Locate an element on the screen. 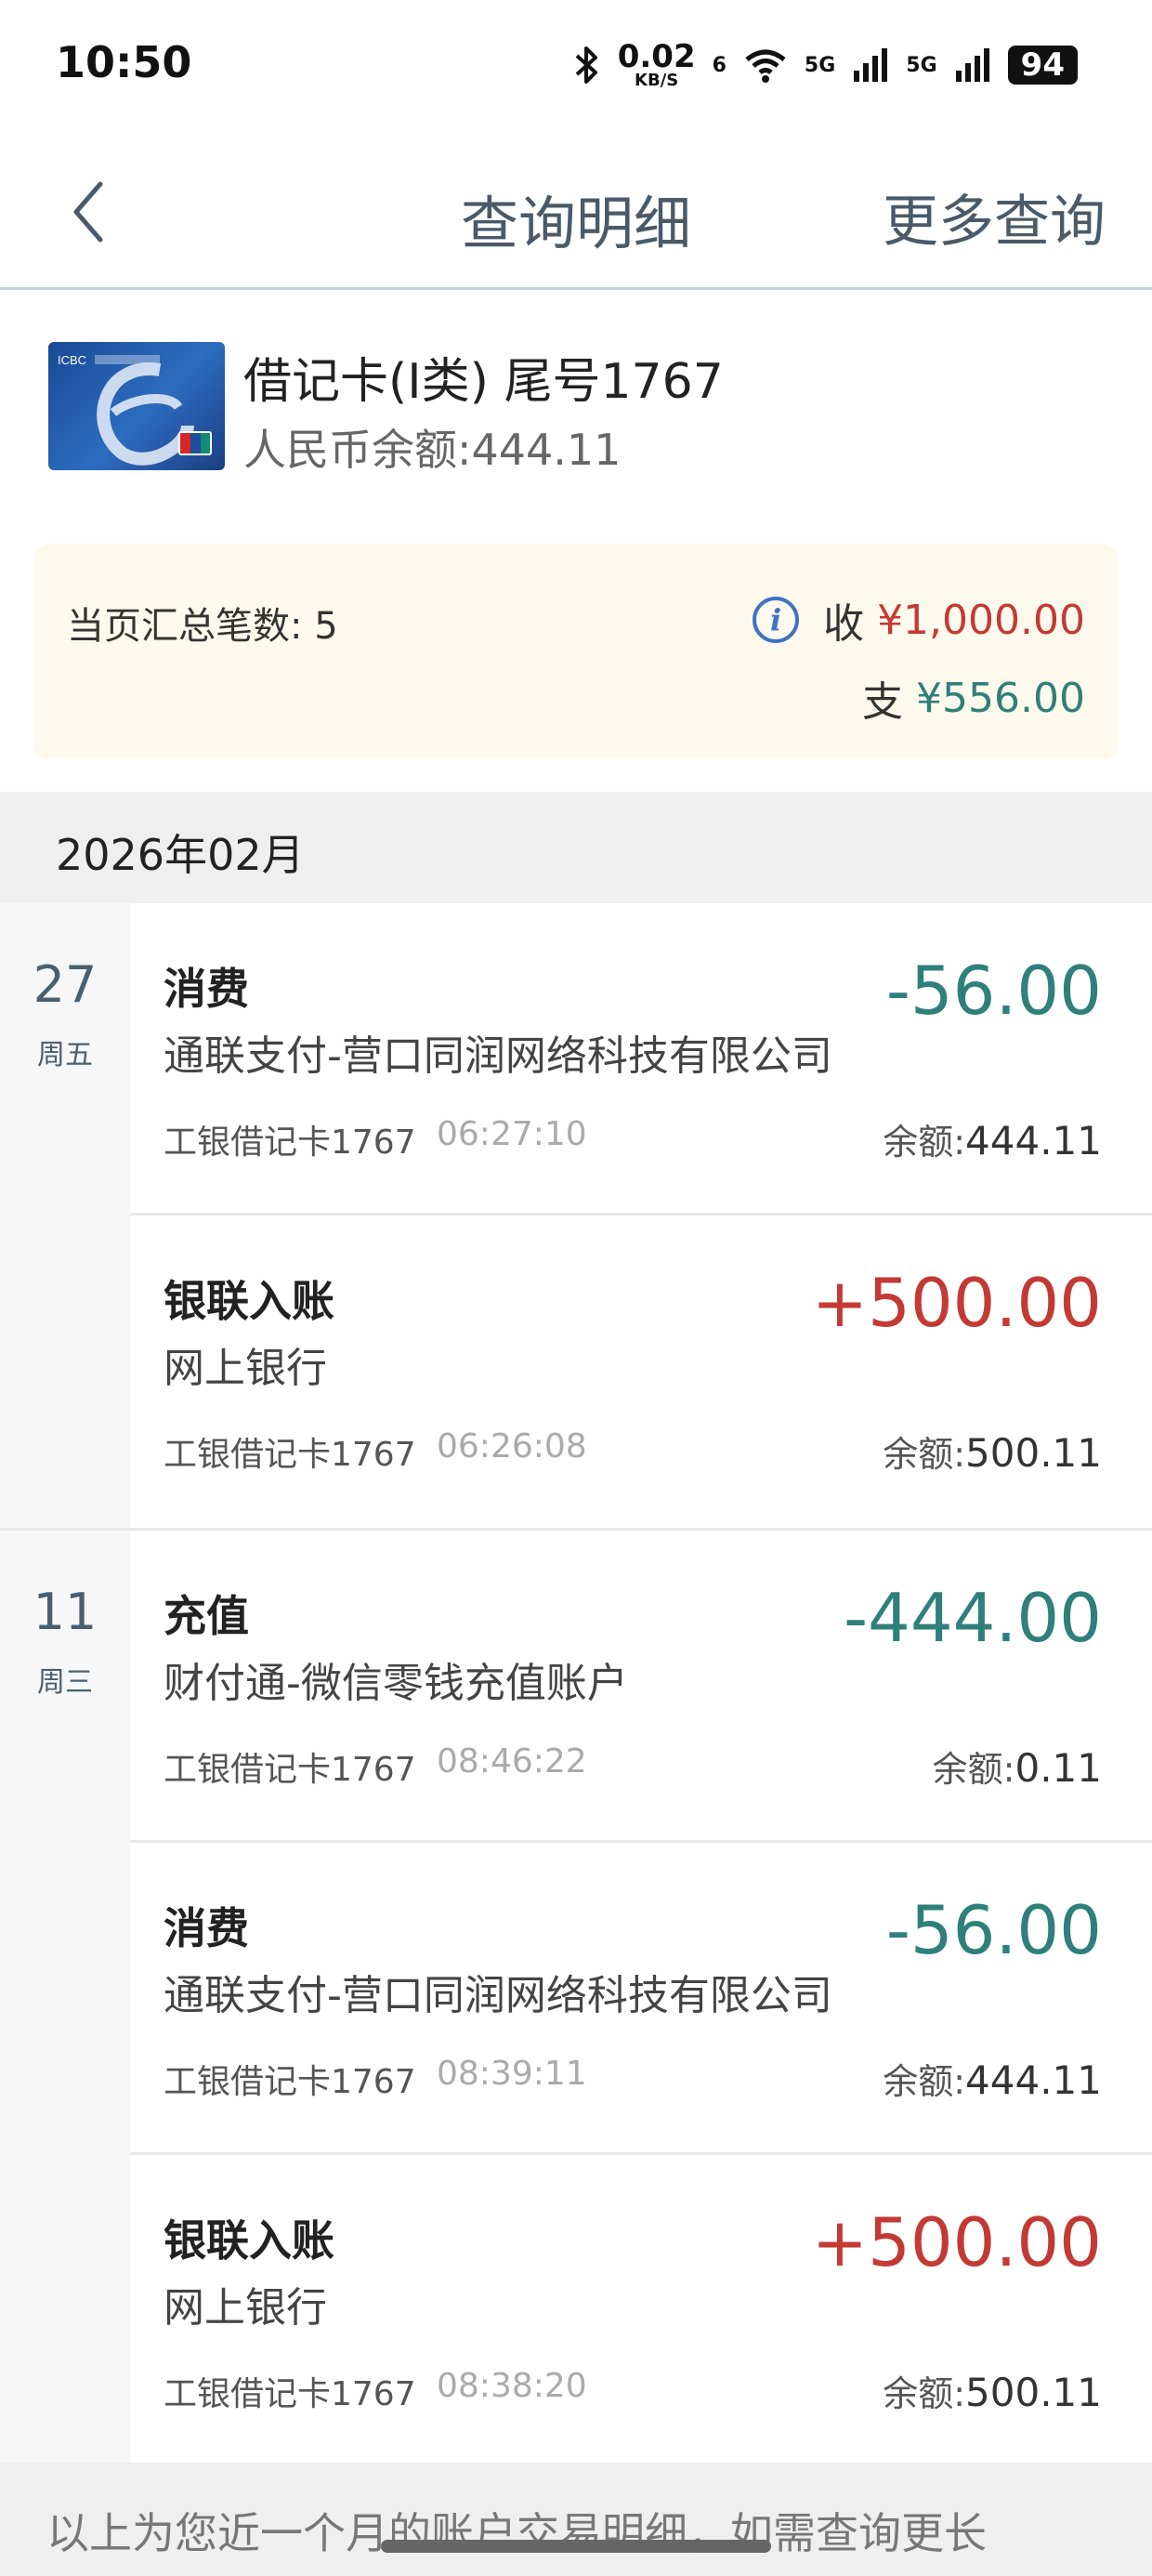 This screenshot has width=1152, height=2576. transaction-desc: 财付通-微信零钱充值账户 is located at coordinates (396, 1683).